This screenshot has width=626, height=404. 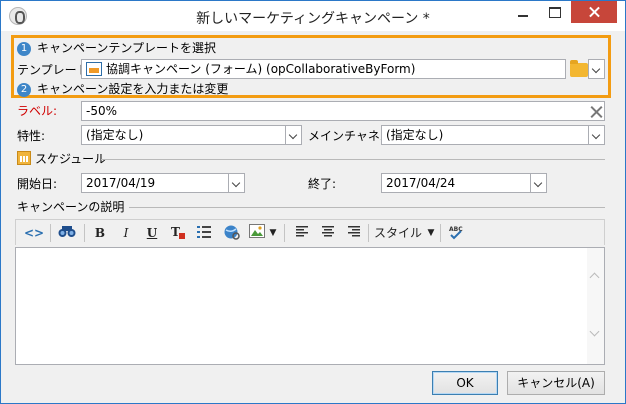 I want to click on channel-value: (指定なし), so click(x=415, y=135).